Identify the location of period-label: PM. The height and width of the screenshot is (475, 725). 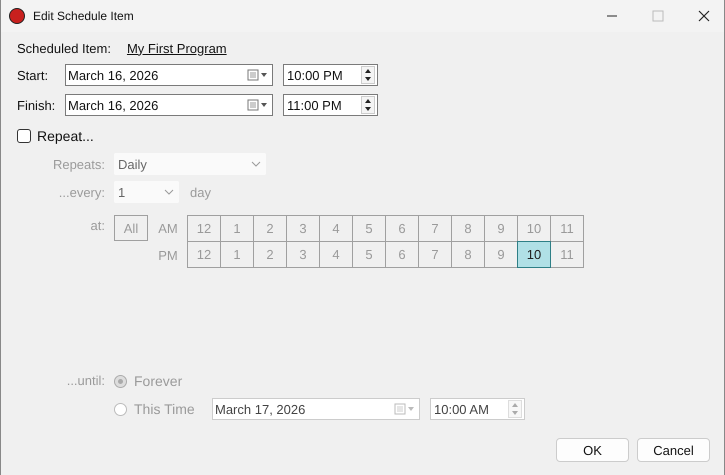
(168, 255).